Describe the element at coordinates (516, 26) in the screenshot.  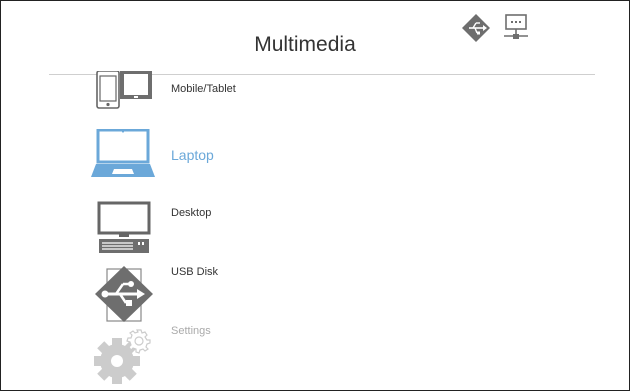
I see `network-icon` at that location.